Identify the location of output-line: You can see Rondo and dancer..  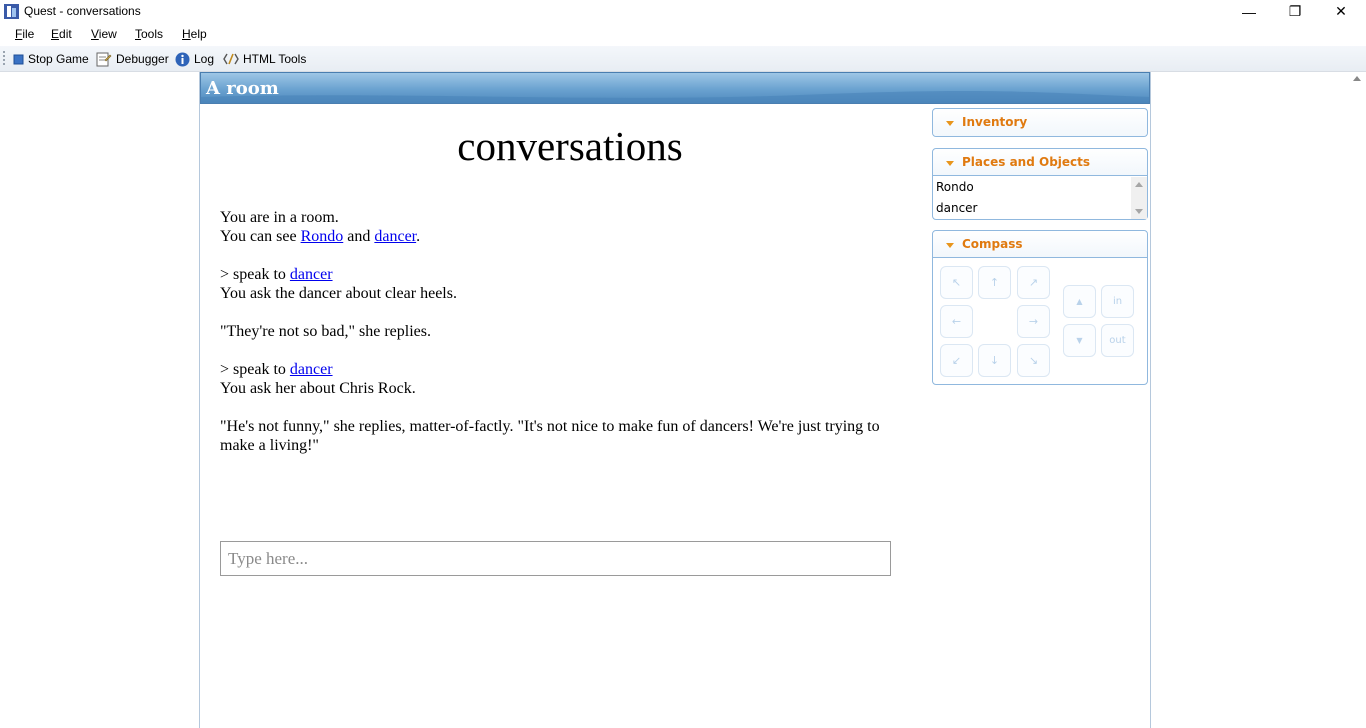
(320, 236).